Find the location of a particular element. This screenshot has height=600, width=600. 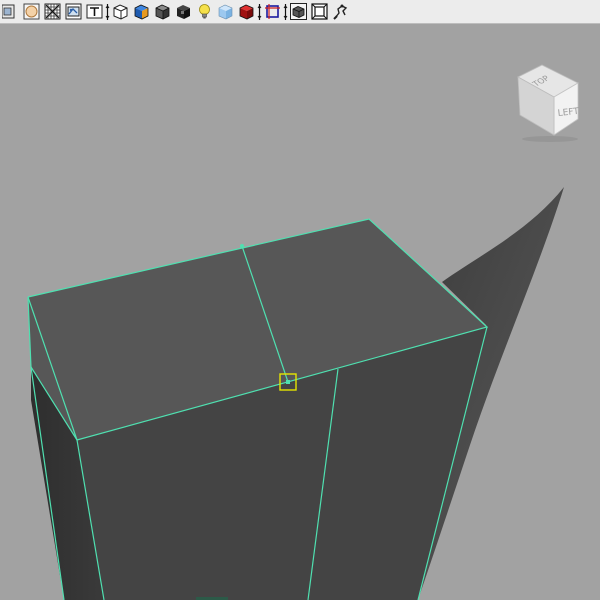

edge-vertex is located at coordinates (242, 246).